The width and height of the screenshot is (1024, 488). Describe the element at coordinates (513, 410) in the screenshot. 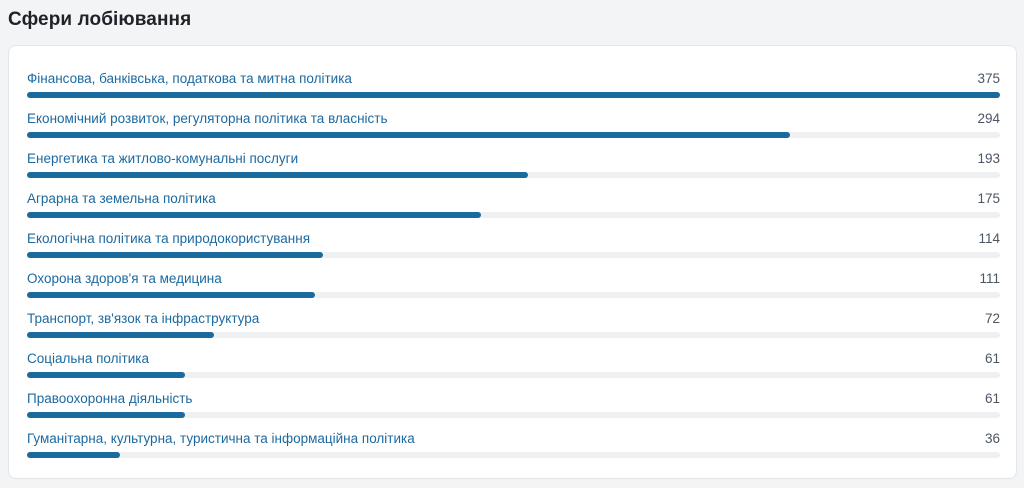

I see `bar-row: Правоохоронна діяльність 61` at that location.